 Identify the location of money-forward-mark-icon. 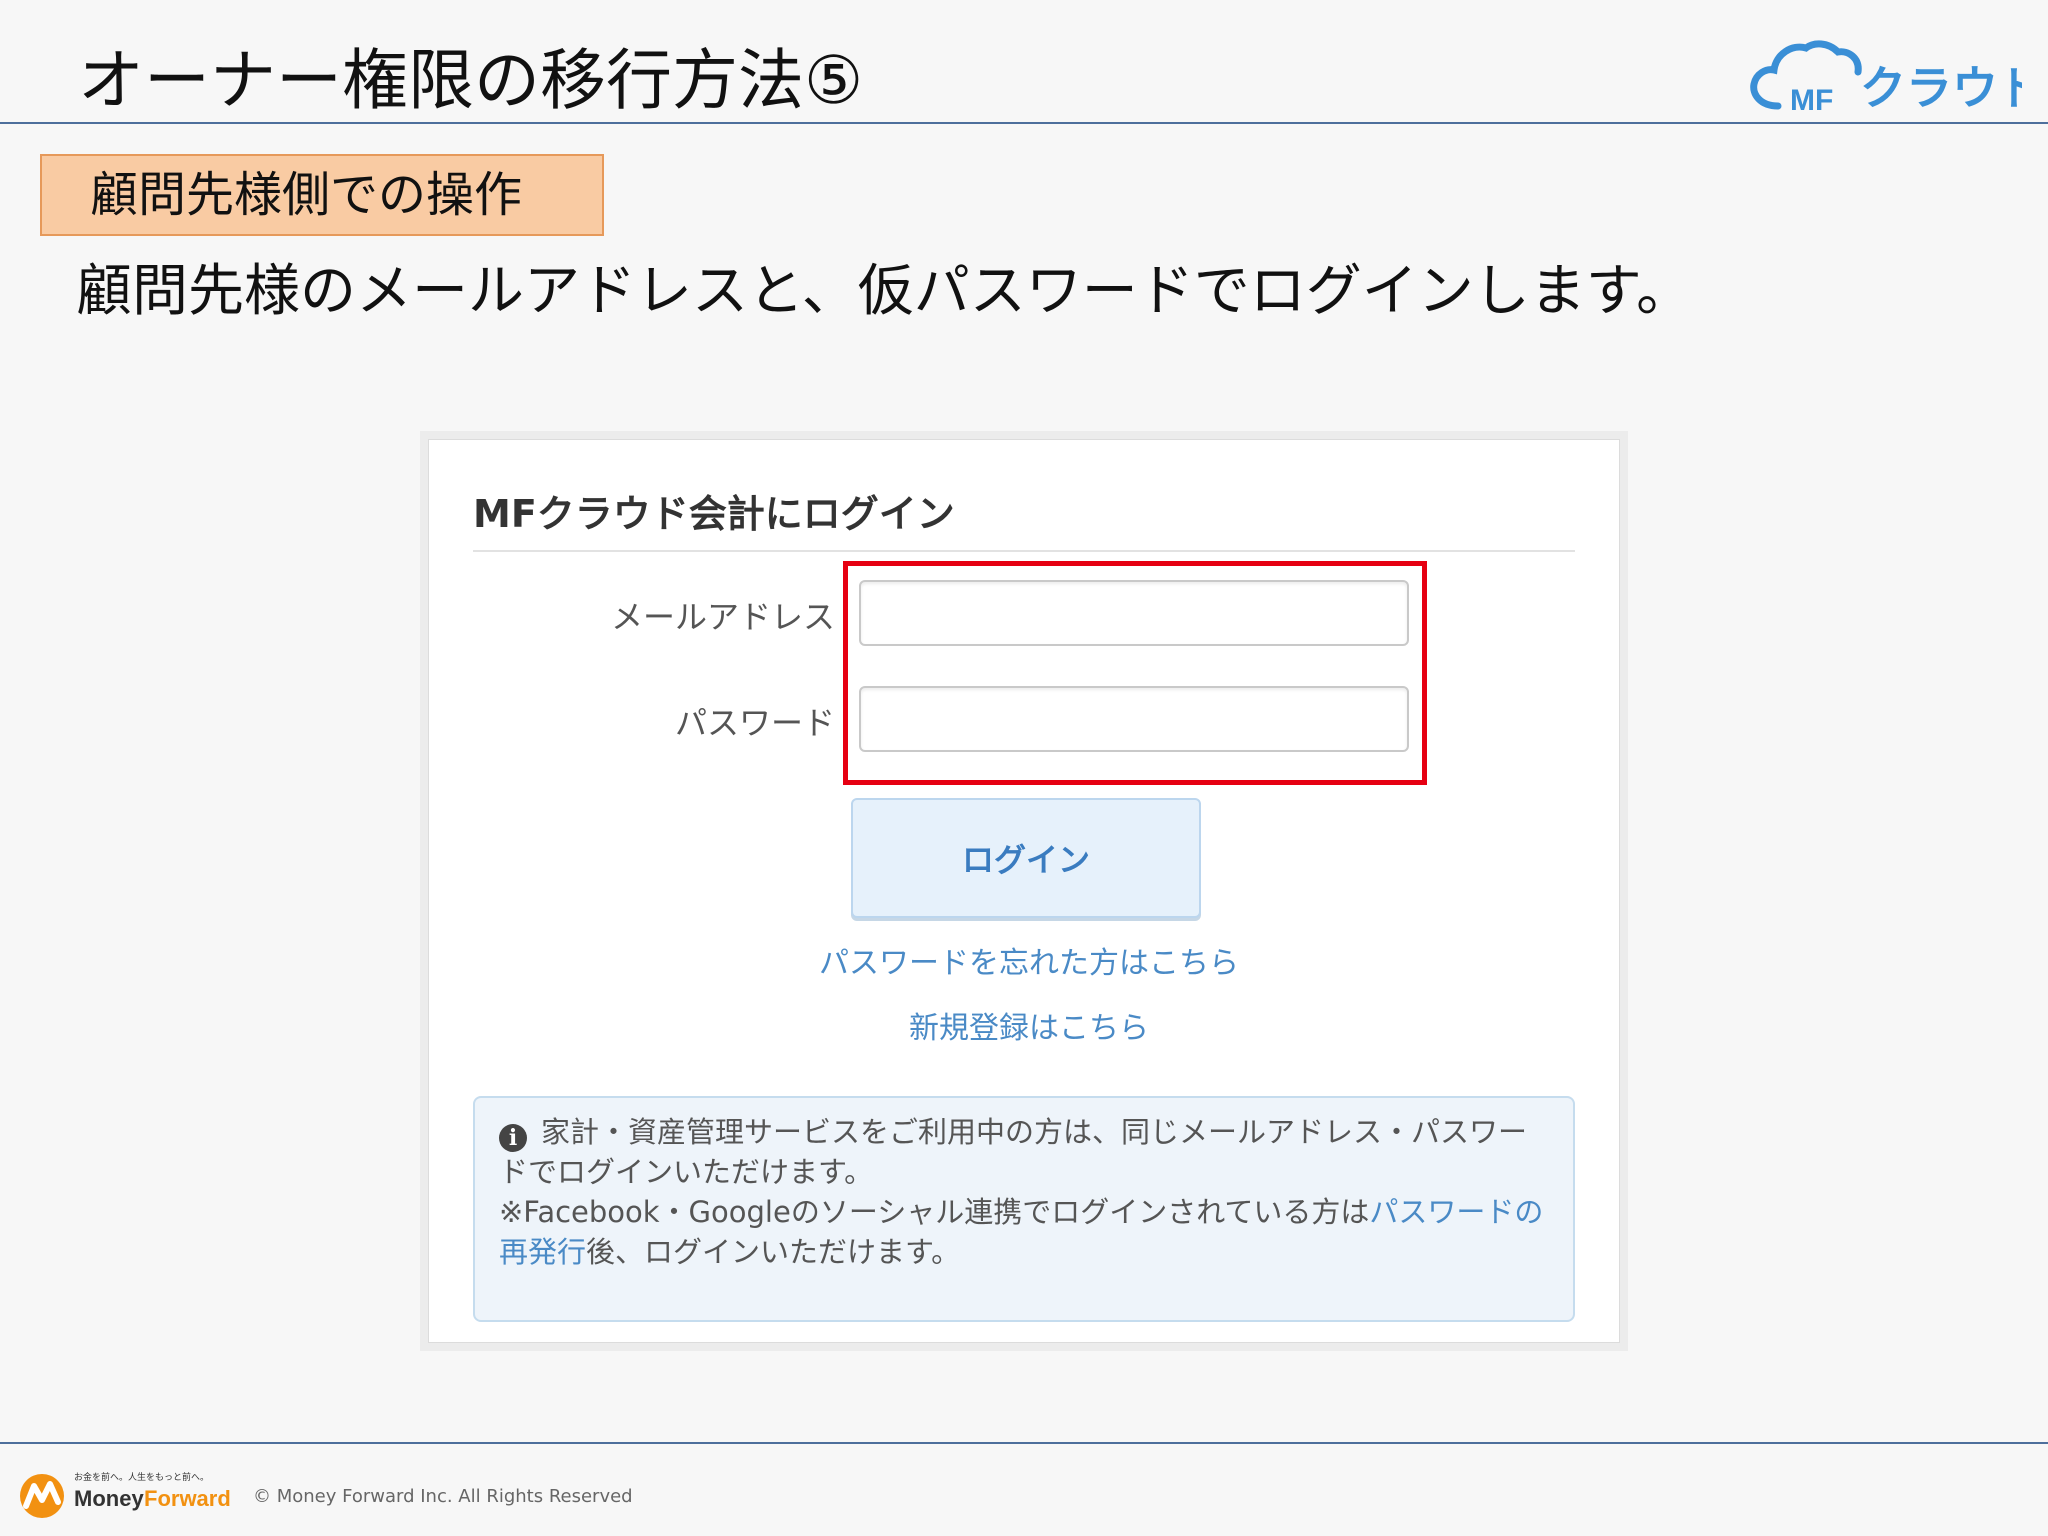
(42, 1496).